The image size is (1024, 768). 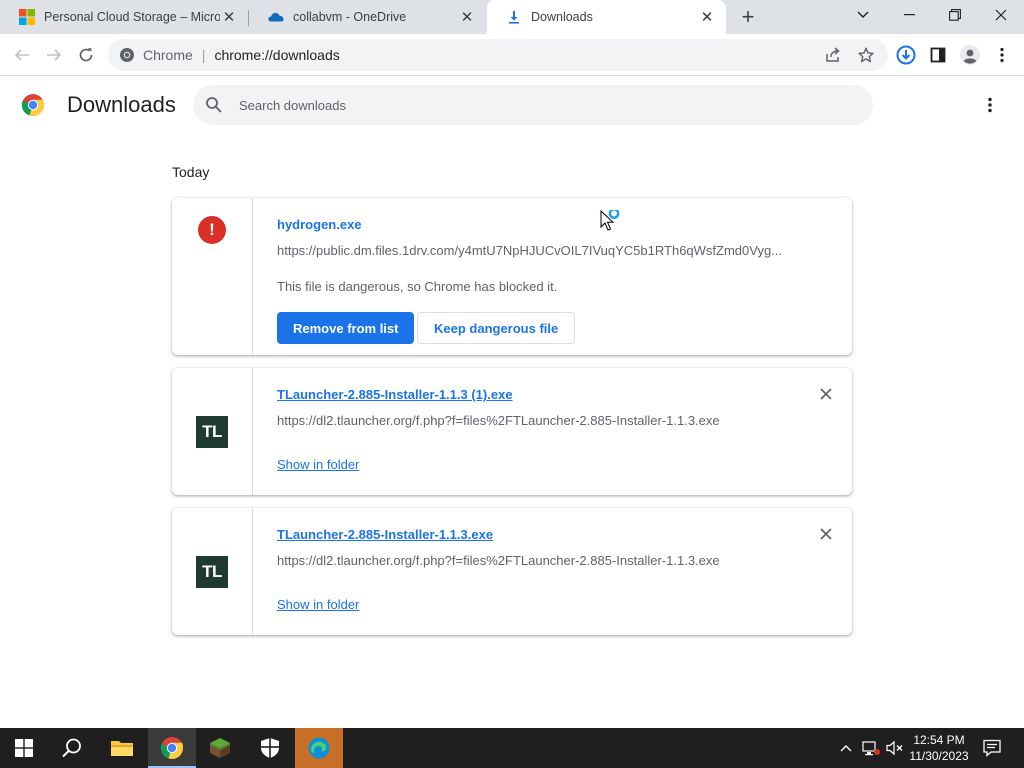 I want to click on tab-title: Downloads, so click(x=562, y=17).